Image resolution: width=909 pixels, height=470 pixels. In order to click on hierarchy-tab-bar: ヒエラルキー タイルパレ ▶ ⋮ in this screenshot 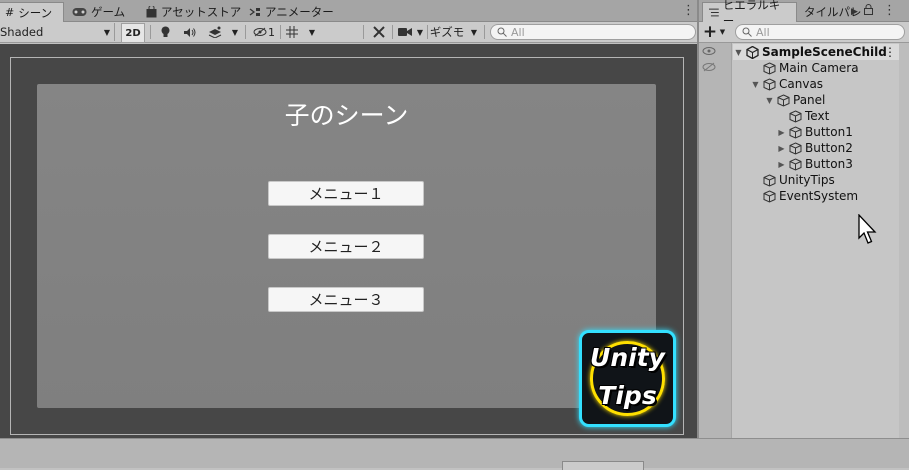, I will do `click(804, 14)`.